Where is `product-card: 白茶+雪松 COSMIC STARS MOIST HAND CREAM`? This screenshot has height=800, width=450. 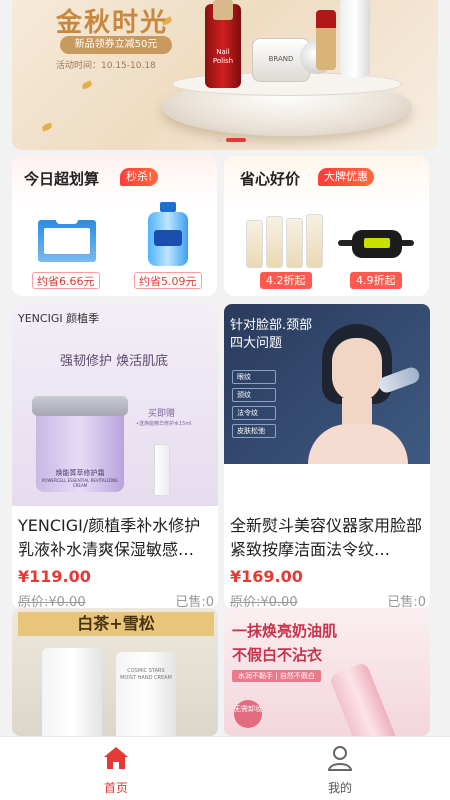 product-card: 白茶+雪松 COSMIC STARS MOIST HAND CREAM is located at coordinates (115, 672).